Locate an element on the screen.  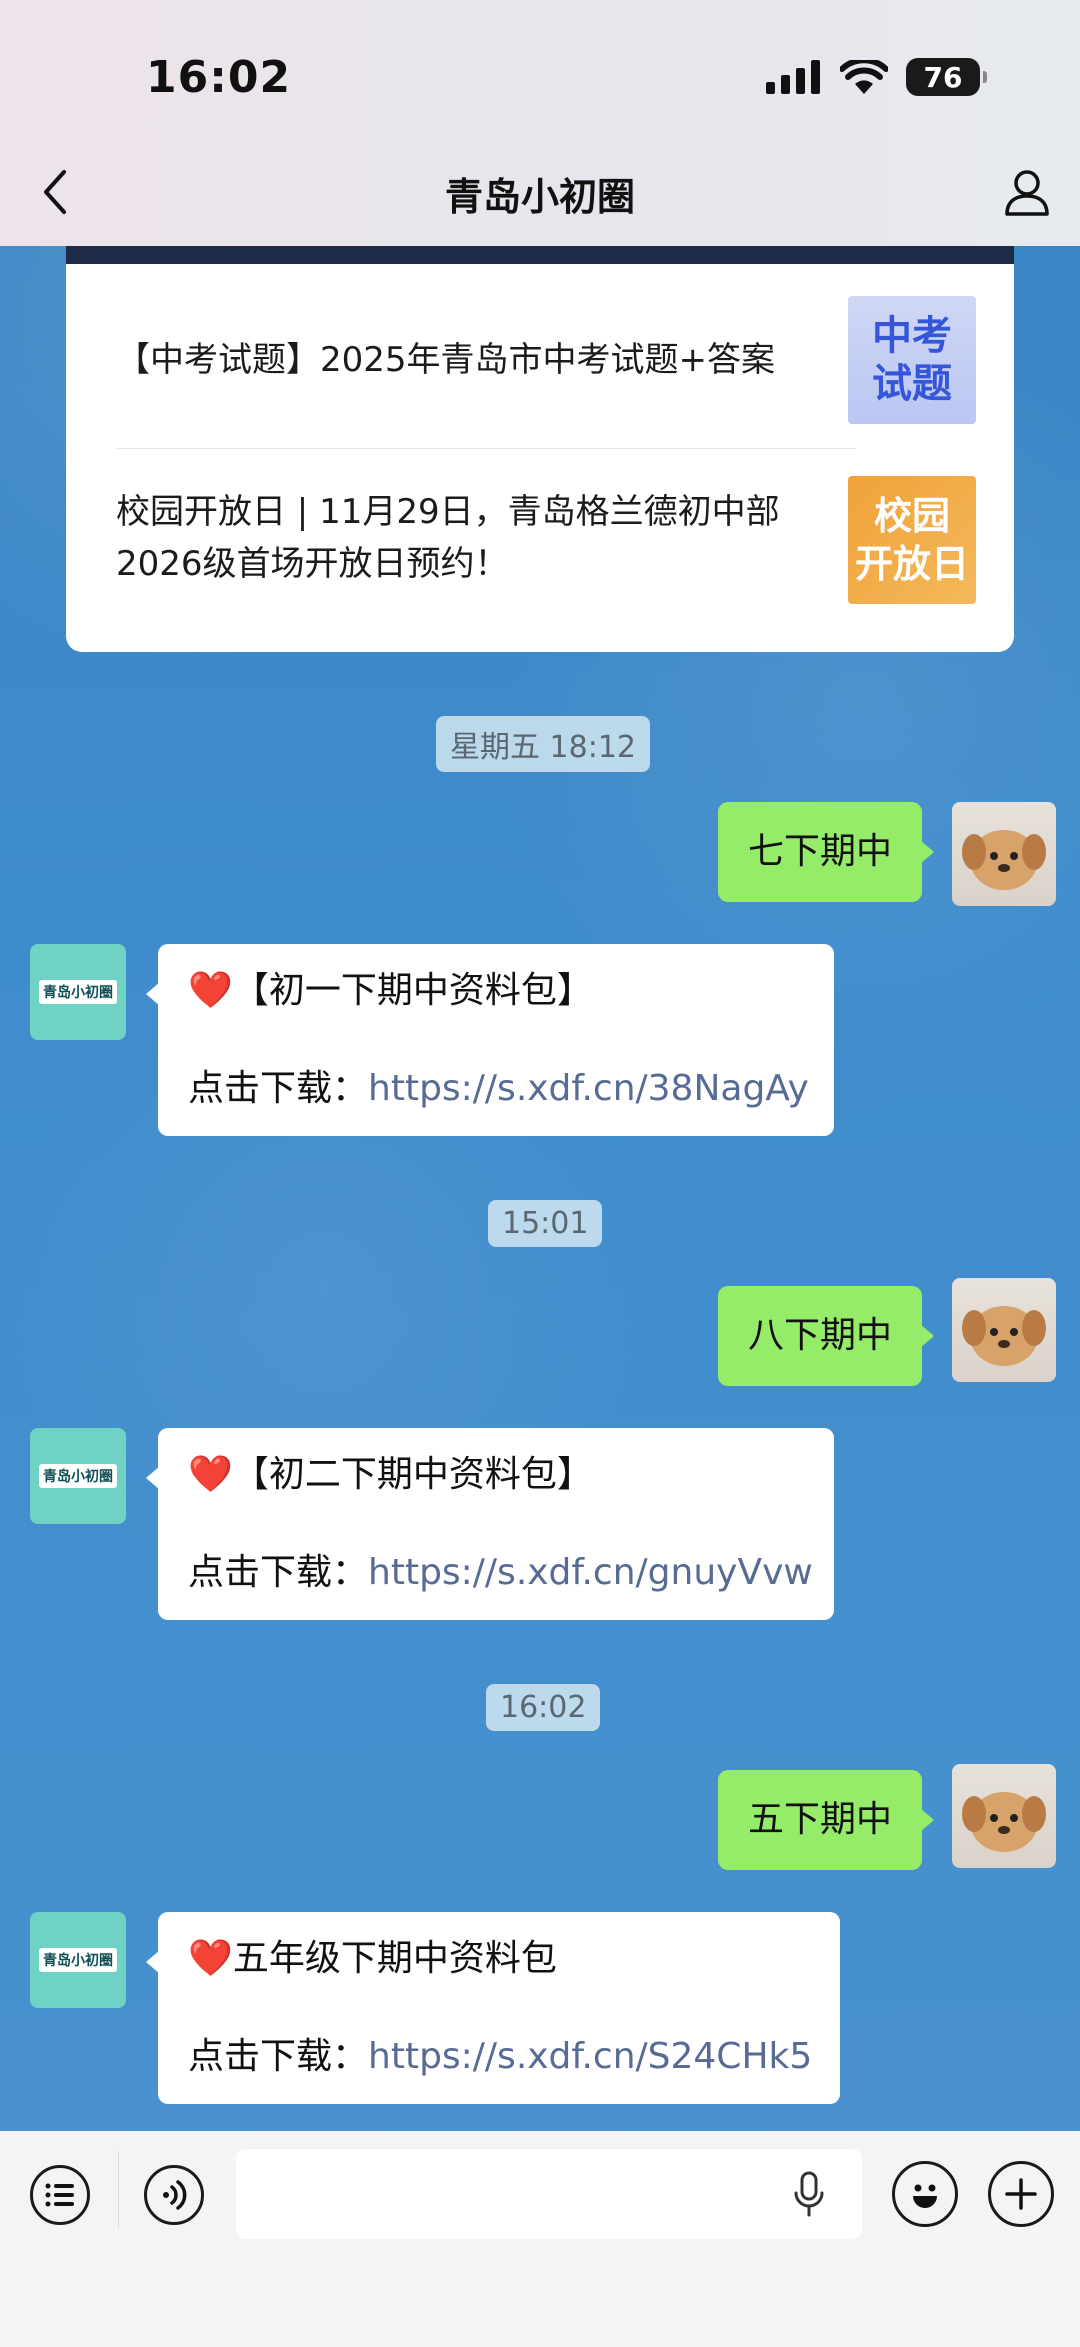
thumbnail-text: 校园 开放日 is located at coordinates (911, 540).